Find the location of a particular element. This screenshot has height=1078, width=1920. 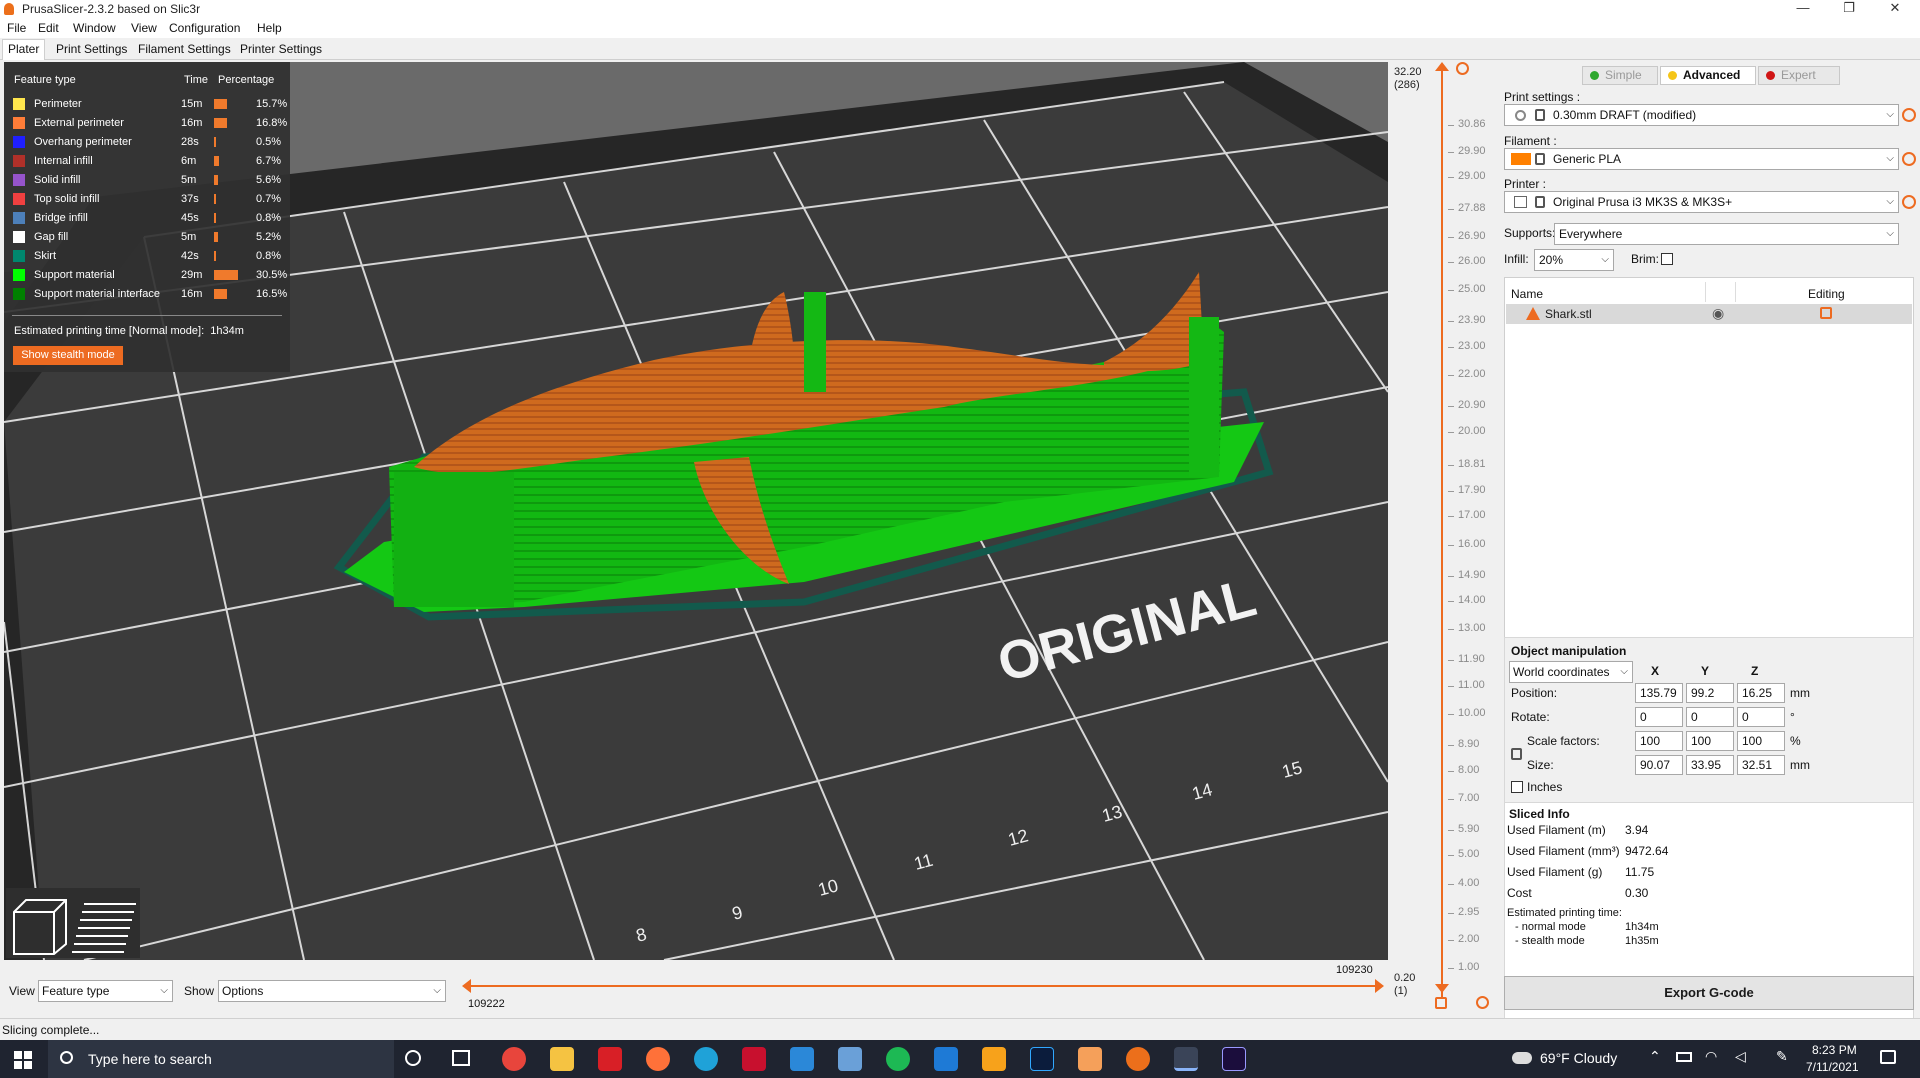

legend-color-swatch is located at coordinates (19, 180).